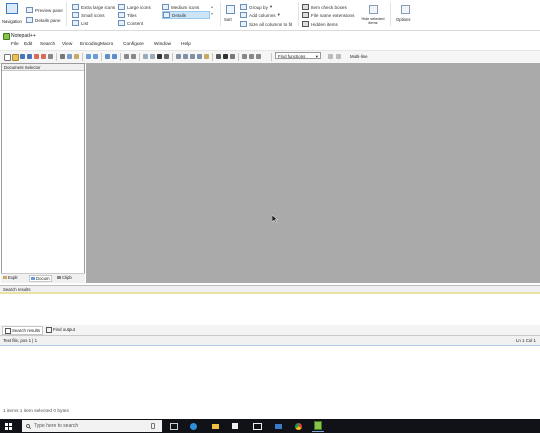 The height and width of the screenshot is (433, 540). I want to click on tab-find-output: Find output, so click(60, 329).